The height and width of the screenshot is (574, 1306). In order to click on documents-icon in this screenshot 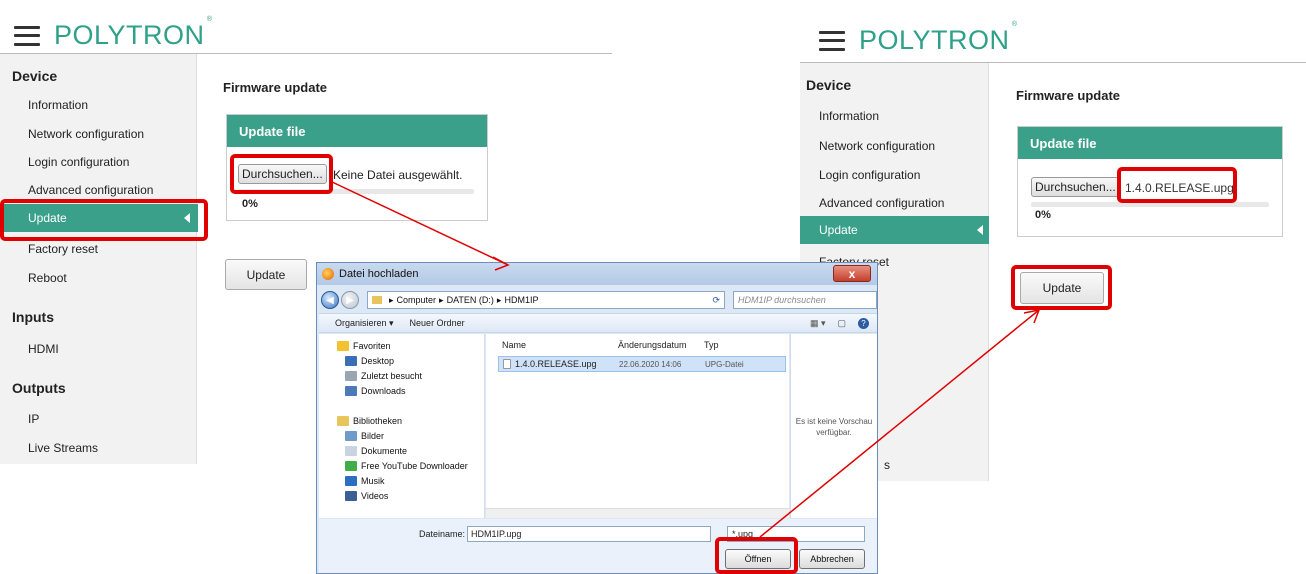, I will do `click(351, 451)`.